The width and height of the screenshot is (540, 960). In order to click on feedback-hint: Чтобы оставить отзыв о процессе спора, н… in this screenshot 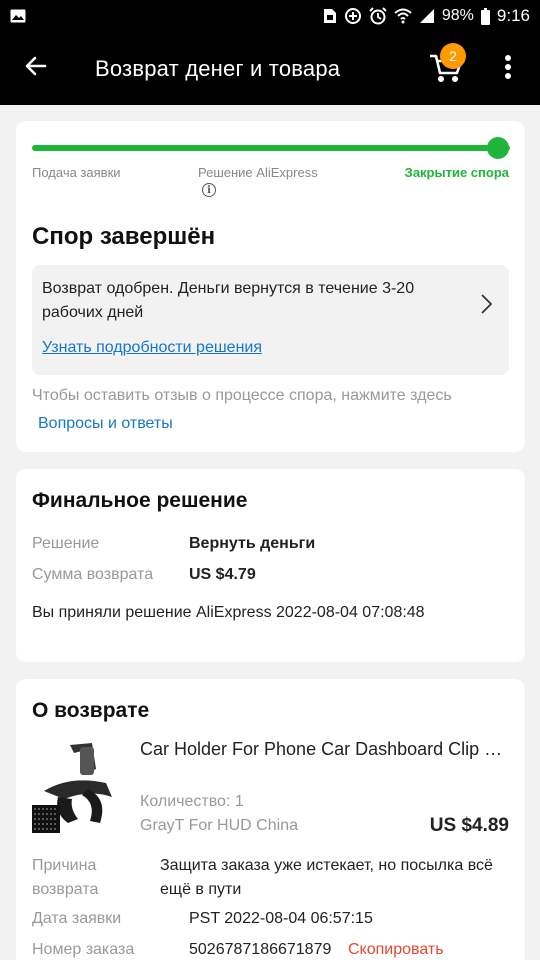, I will do `click(242, 396)`.